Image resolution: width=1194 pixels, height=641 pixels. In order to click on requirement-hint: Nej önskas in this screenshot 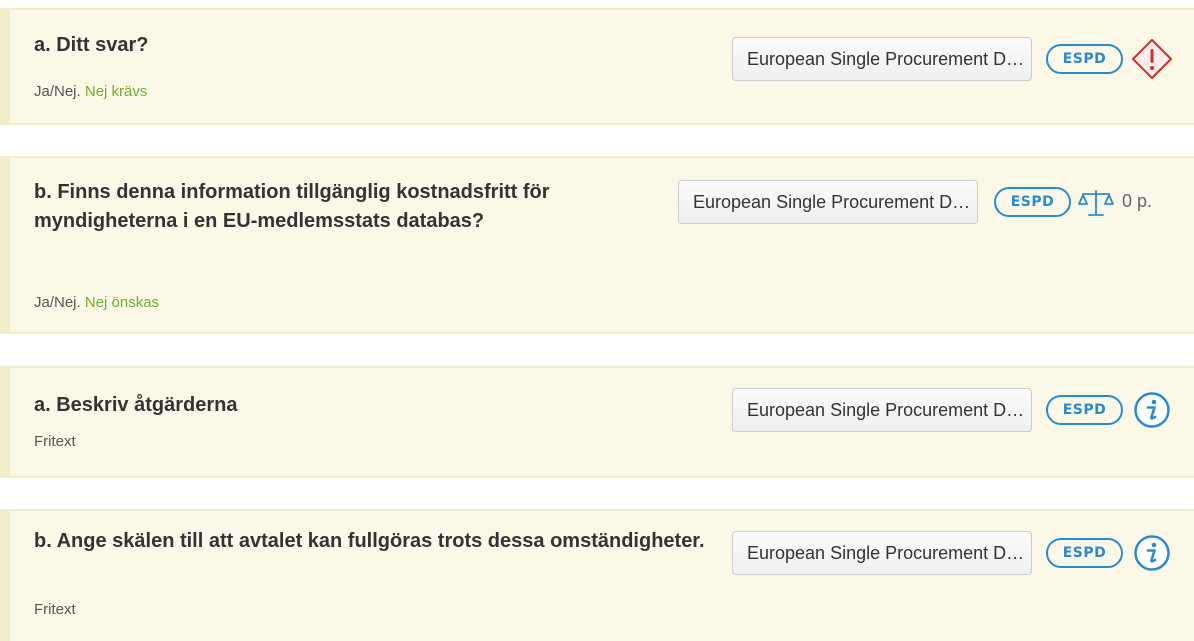, I will do `click(122, 302)`.